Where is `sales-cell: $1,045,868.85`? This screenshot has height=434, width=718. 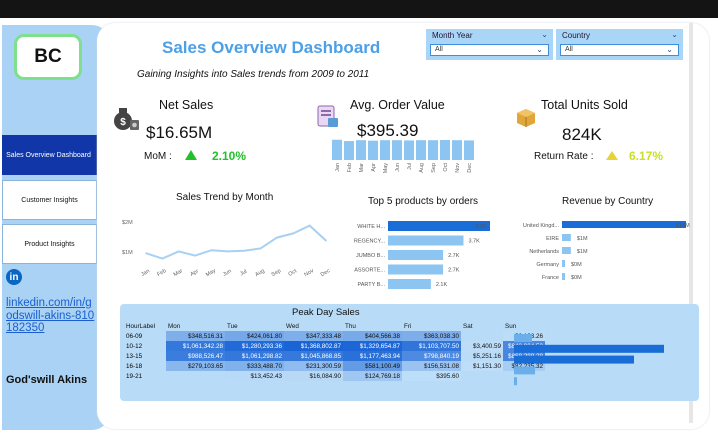 sales-cell: $1,045,868.85 is located at coordinates (313, 356).